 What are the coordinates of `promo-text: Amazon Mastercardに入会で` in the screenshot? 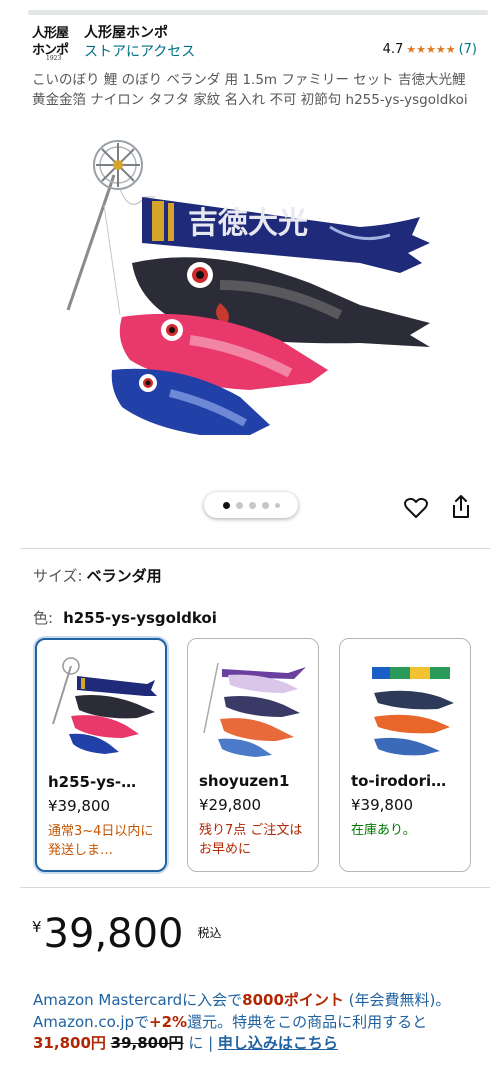 It's located at (138, 1000).